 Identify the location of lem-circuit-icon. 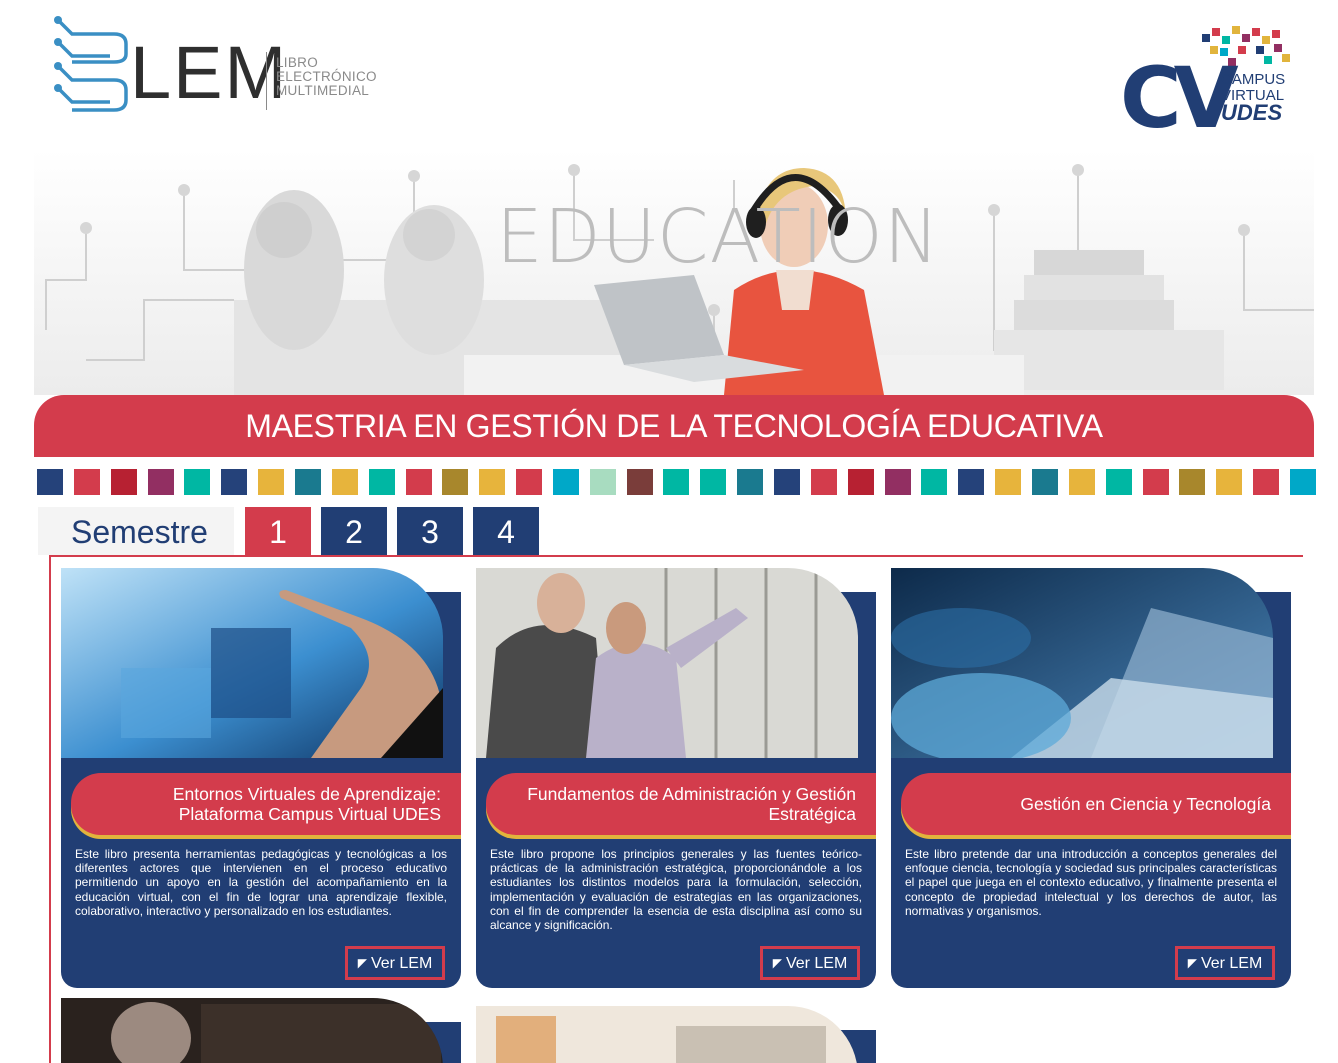
(91, 64).